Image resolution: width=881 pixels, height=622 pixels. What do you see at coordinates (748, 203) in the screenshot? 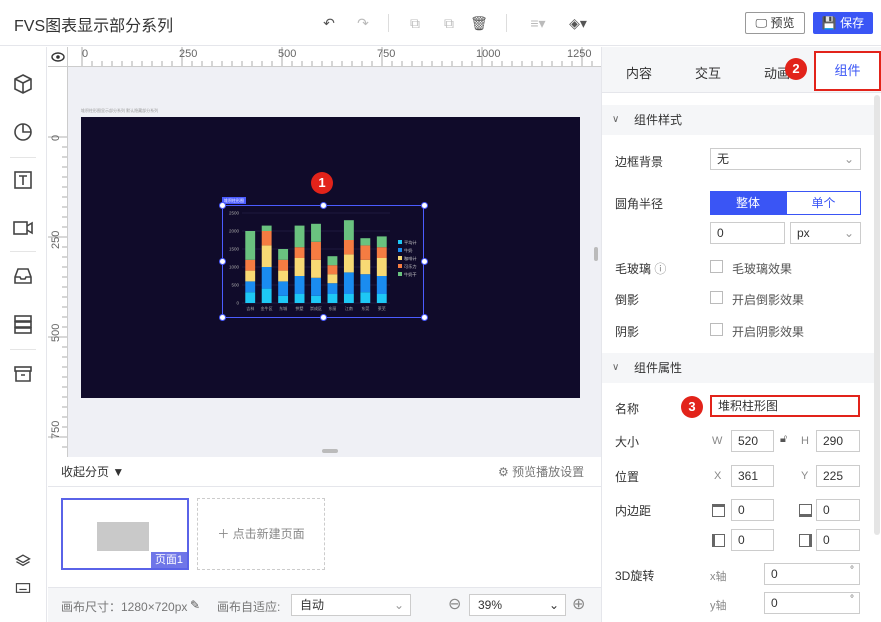
I see `radius-whole-button: 整体` at bounding box center [748, 203].